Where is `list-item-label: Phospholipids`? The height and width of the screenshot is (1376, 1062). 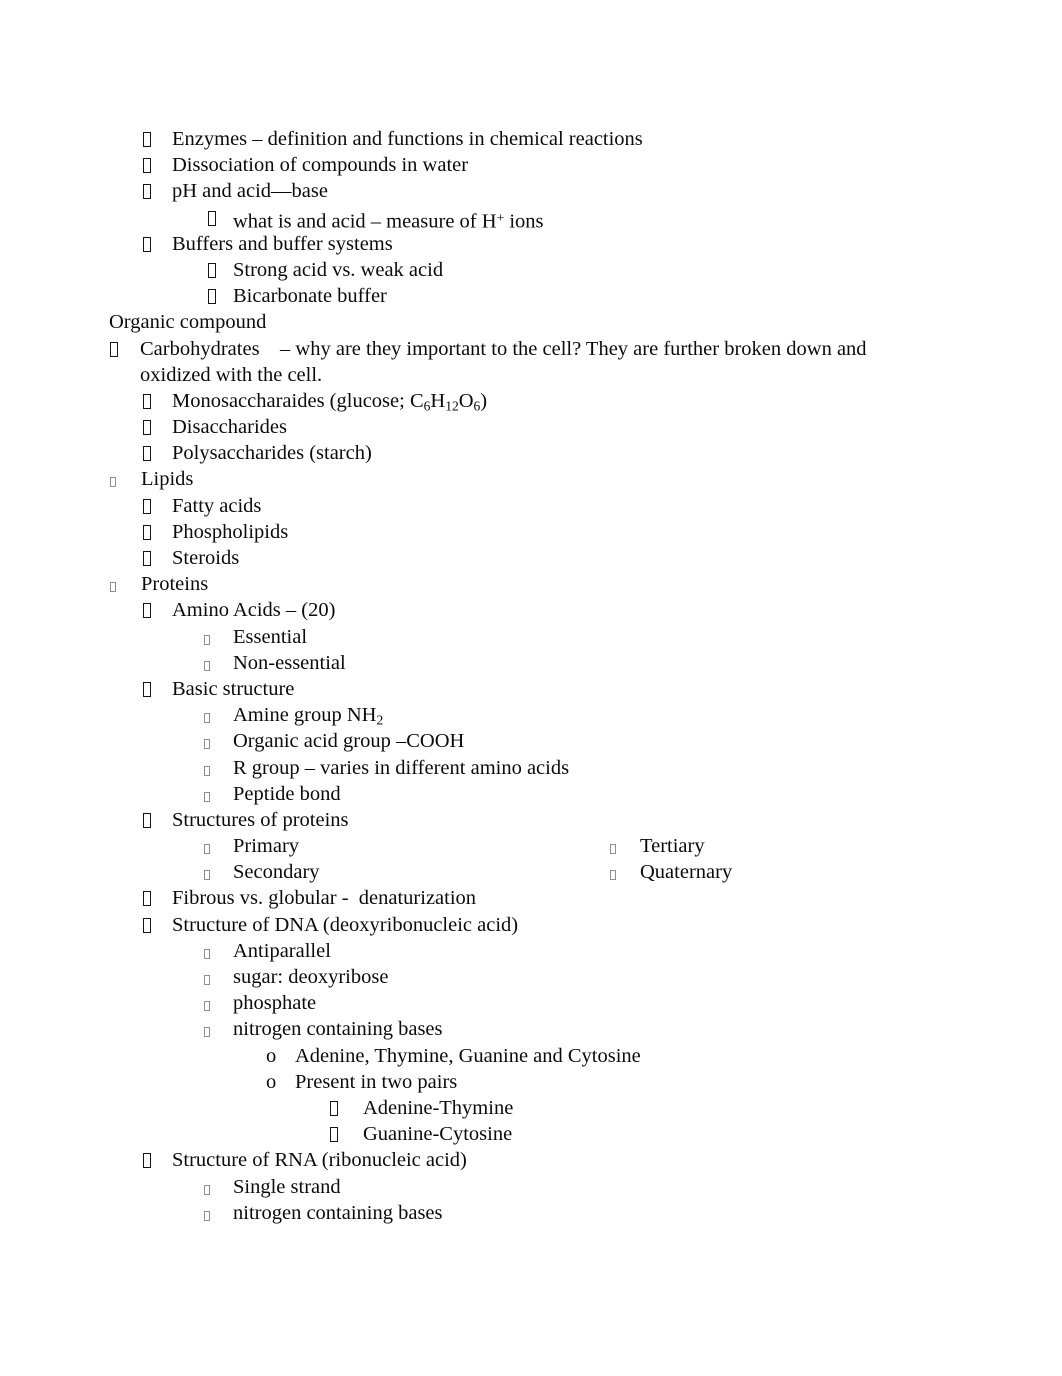
list-item-label: Phospholipids is located at coordinates (230, 531).